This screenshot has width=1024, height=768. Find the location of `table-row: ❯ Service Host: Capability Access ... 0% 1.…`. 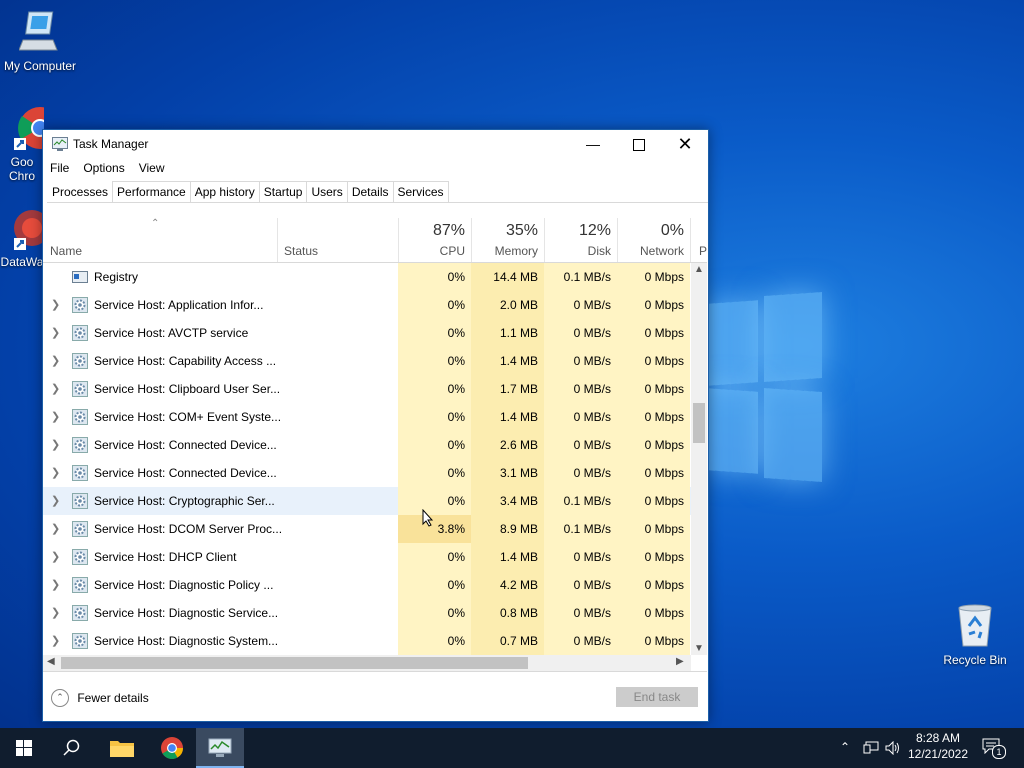

table-row: ❯ Service Host: Capability Access ... 0% 1.… is located at coordinates (375, 361).